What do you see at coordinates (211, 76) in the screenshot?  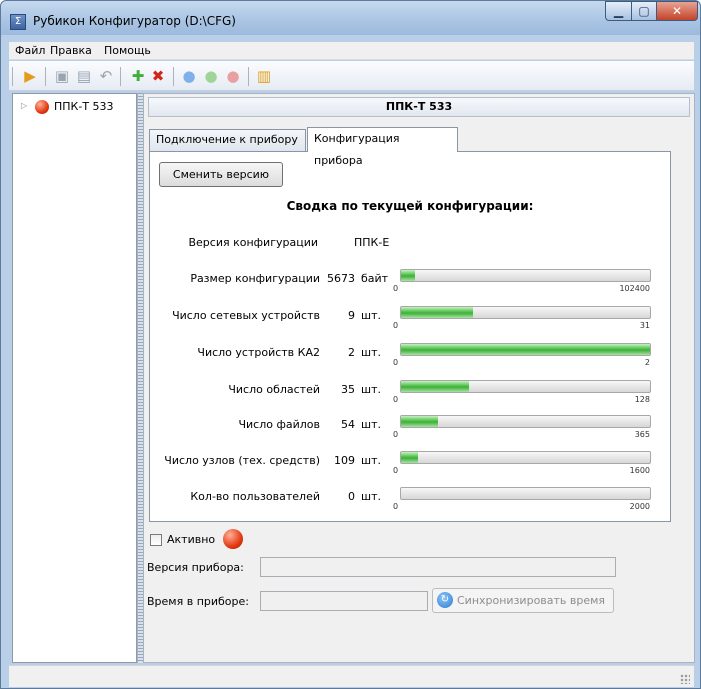 I see `ok-icon: ●` at bounding box center [211, 76].